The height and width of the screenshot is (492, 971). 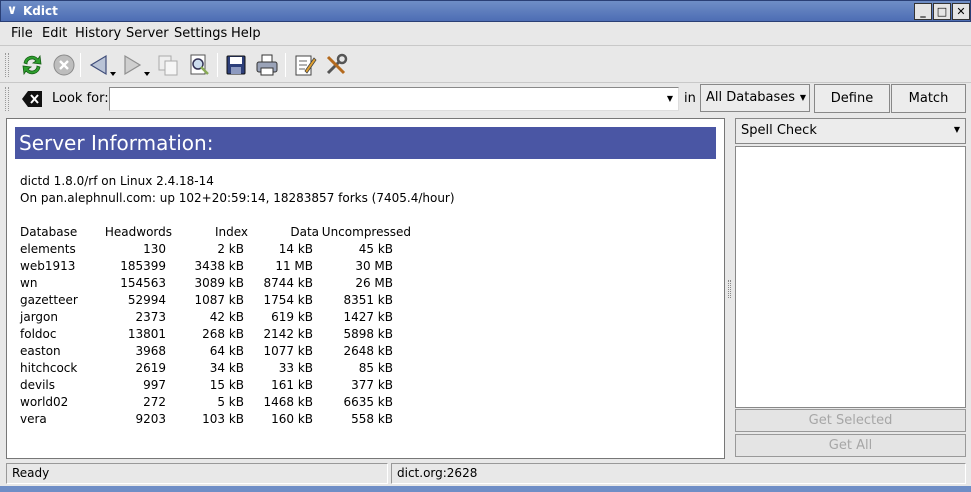 What do you see at coordinates (246, 33) in the screenshot?
I see `menu-help: Help` at bounding box center [246, 33].